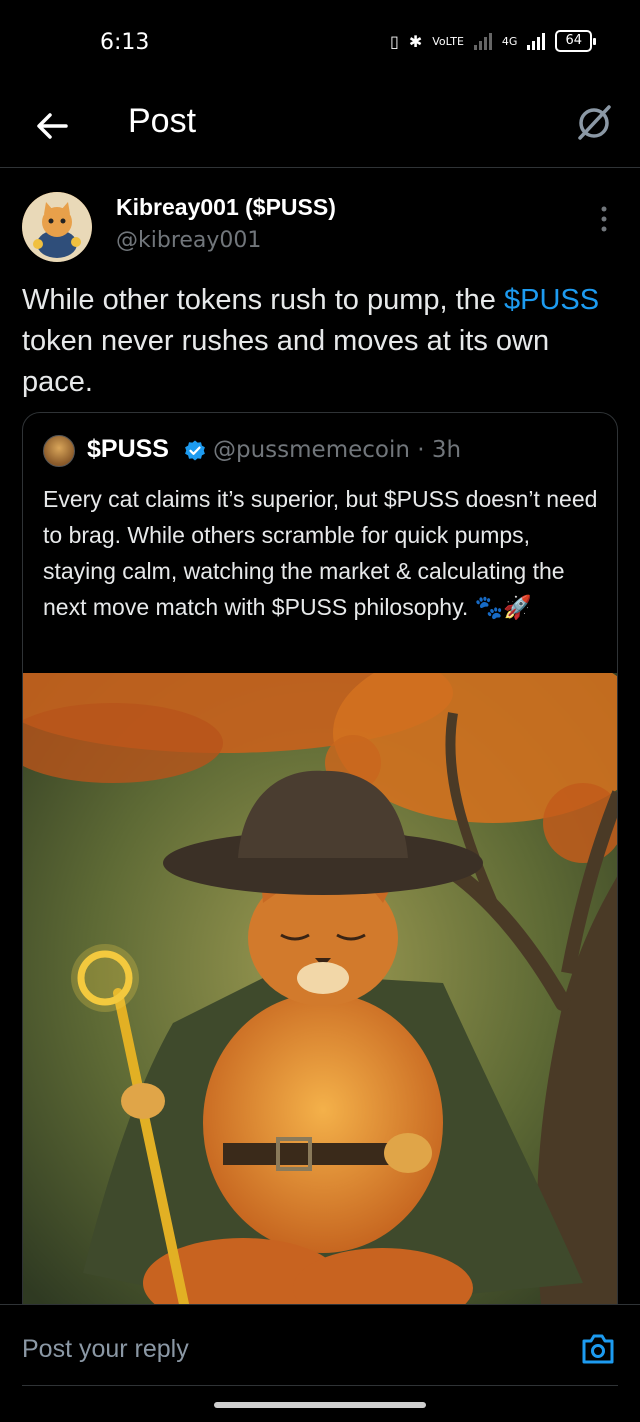  What do you see at coordinates (509, 41) in the screenshot?
I see `network-type-label: 4G` at bounding box center [509, 41].